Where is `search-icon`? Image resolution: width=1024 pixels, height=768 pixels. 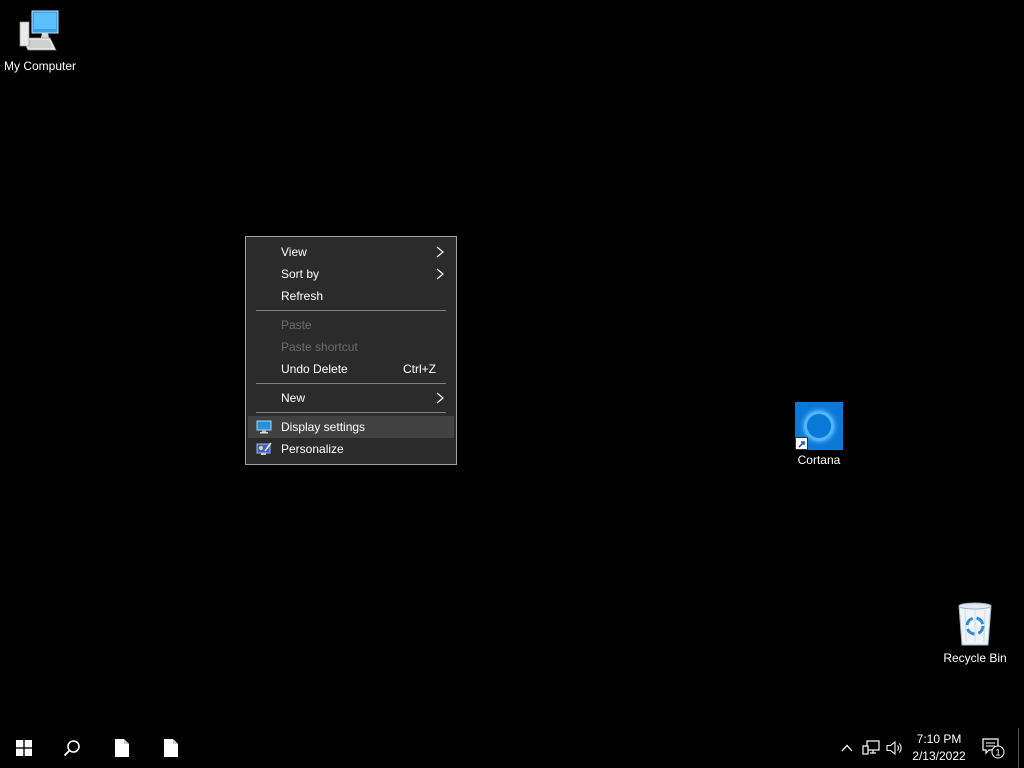 search-icon is located at coordinates (71, 748).